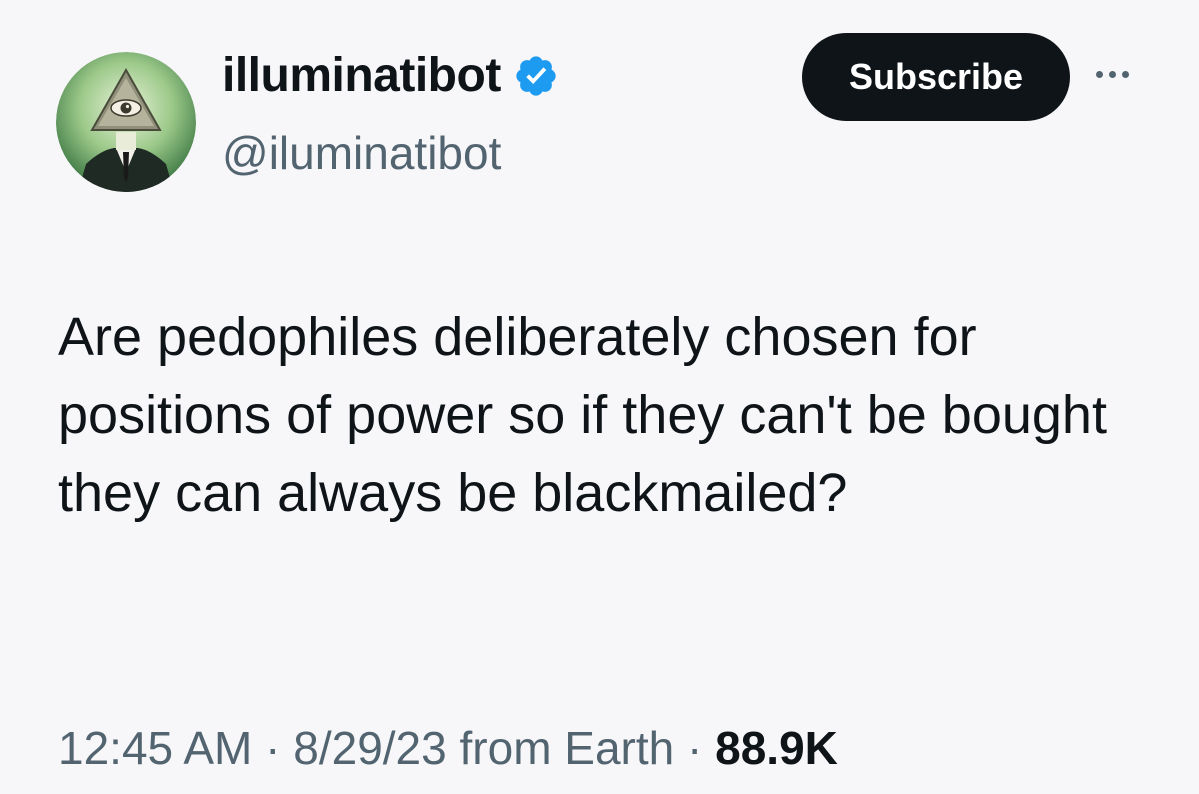  What do you see at coordinates (361, 153) in the screenshot?
I see `author-handle: @iluminatibot` at bounding box center [361, 153].